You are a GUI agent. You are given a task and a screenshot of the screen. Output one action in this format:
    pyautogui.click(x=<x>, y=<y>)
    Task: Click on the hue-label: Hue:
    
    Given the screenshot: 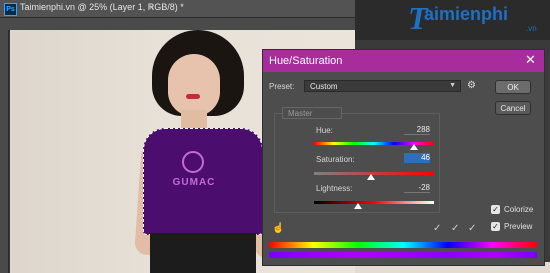 What is the action you would take?
    pyautogui.click(x=324, y=130)
    